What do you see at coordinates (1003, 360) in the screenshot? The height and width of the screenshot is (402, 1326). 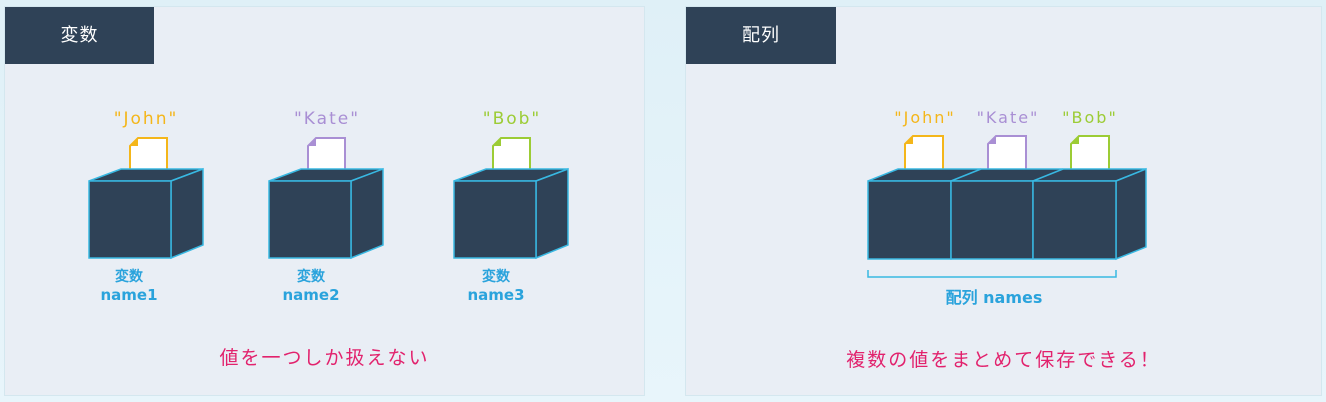 I see `caption: 複数の値をまとめて保存できる！` at bounding box center [1003, 360].